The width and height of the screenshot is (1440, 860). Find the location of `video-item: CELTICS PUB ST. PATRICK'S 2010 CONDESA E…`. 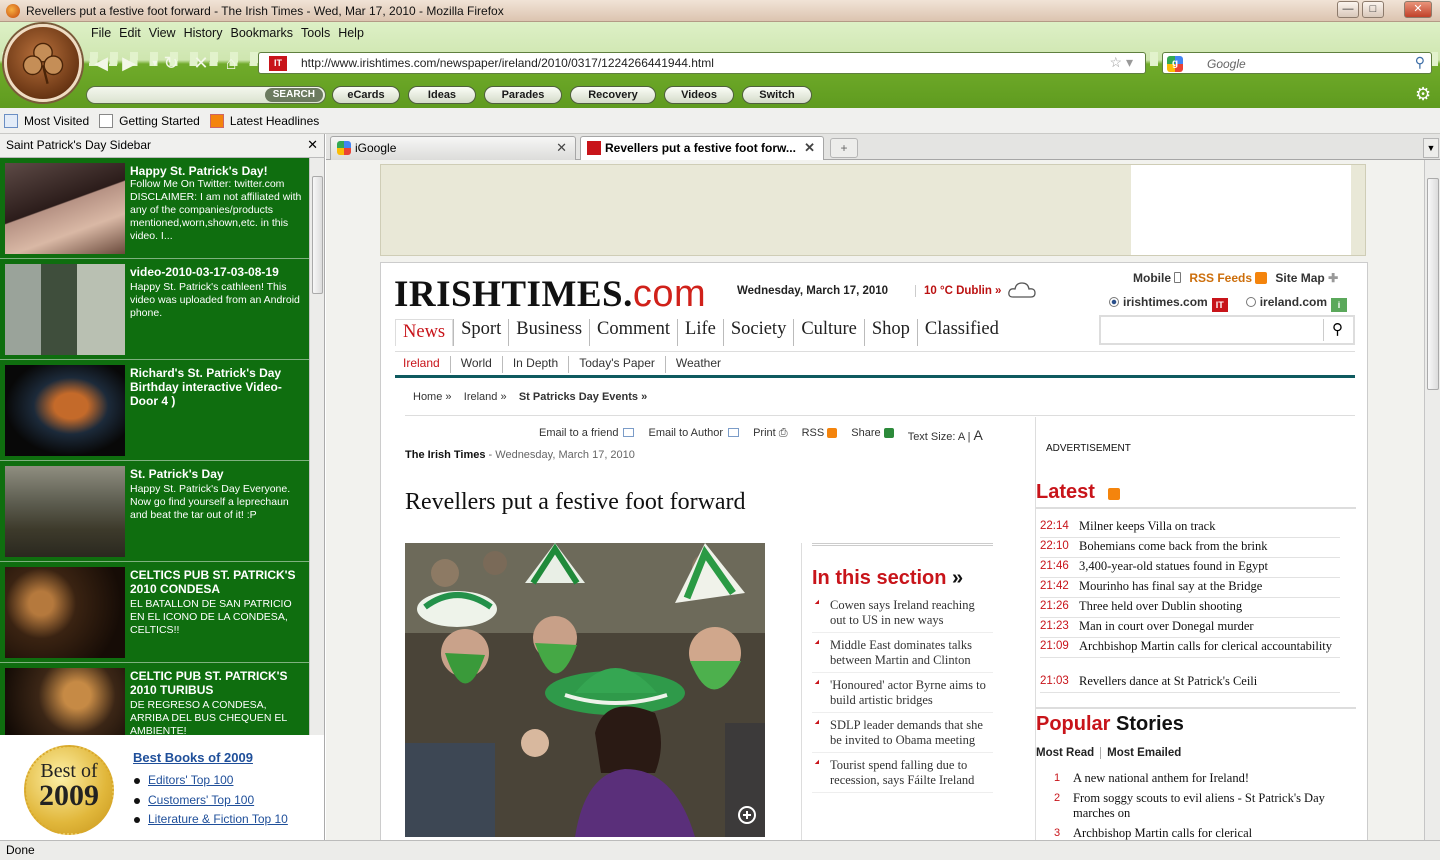

video-item: CELTICS PUB ST. PATRICK'S 2010 CONDESA E… is located at coordinates (154, 612).